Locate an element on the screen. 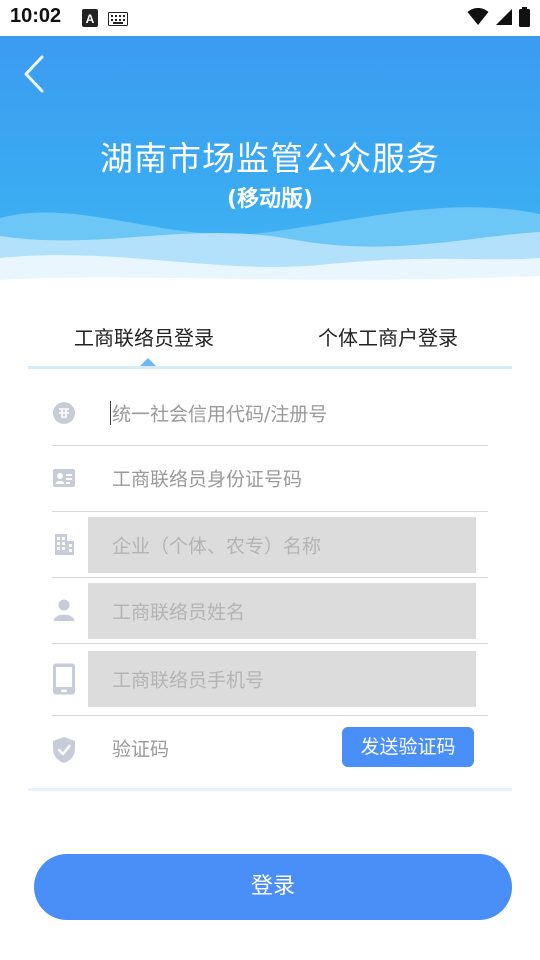 This screenshot has width=540, height=960. login-tabs: 工商联络员登录 个体工商户登录 is located at coordinates (270, 335).